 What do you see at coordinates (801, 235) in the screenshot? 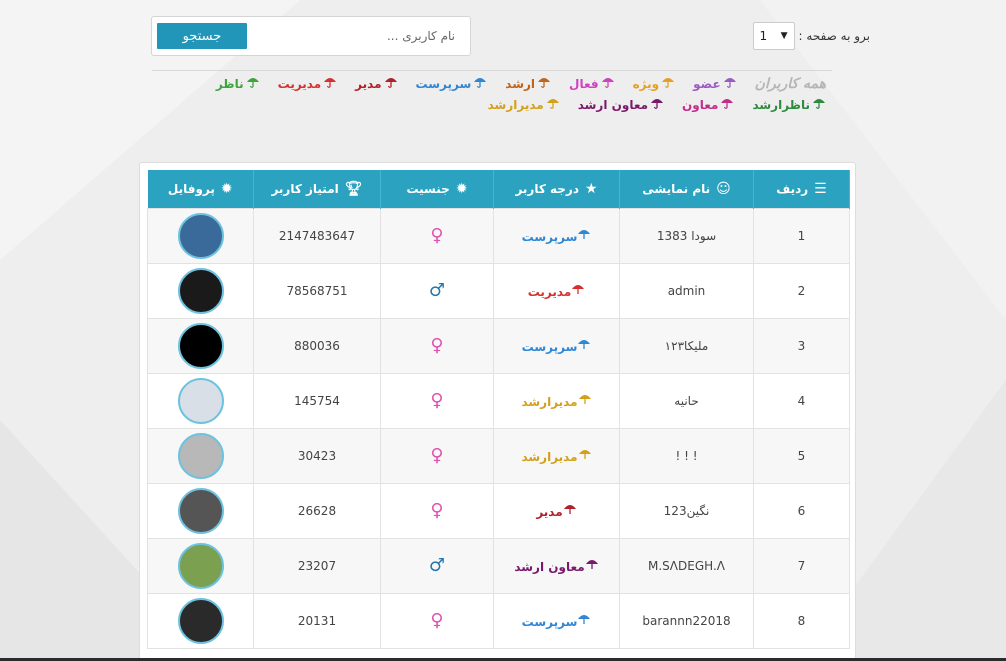
I see `row-number: 1` at bounding box center [801, 235].